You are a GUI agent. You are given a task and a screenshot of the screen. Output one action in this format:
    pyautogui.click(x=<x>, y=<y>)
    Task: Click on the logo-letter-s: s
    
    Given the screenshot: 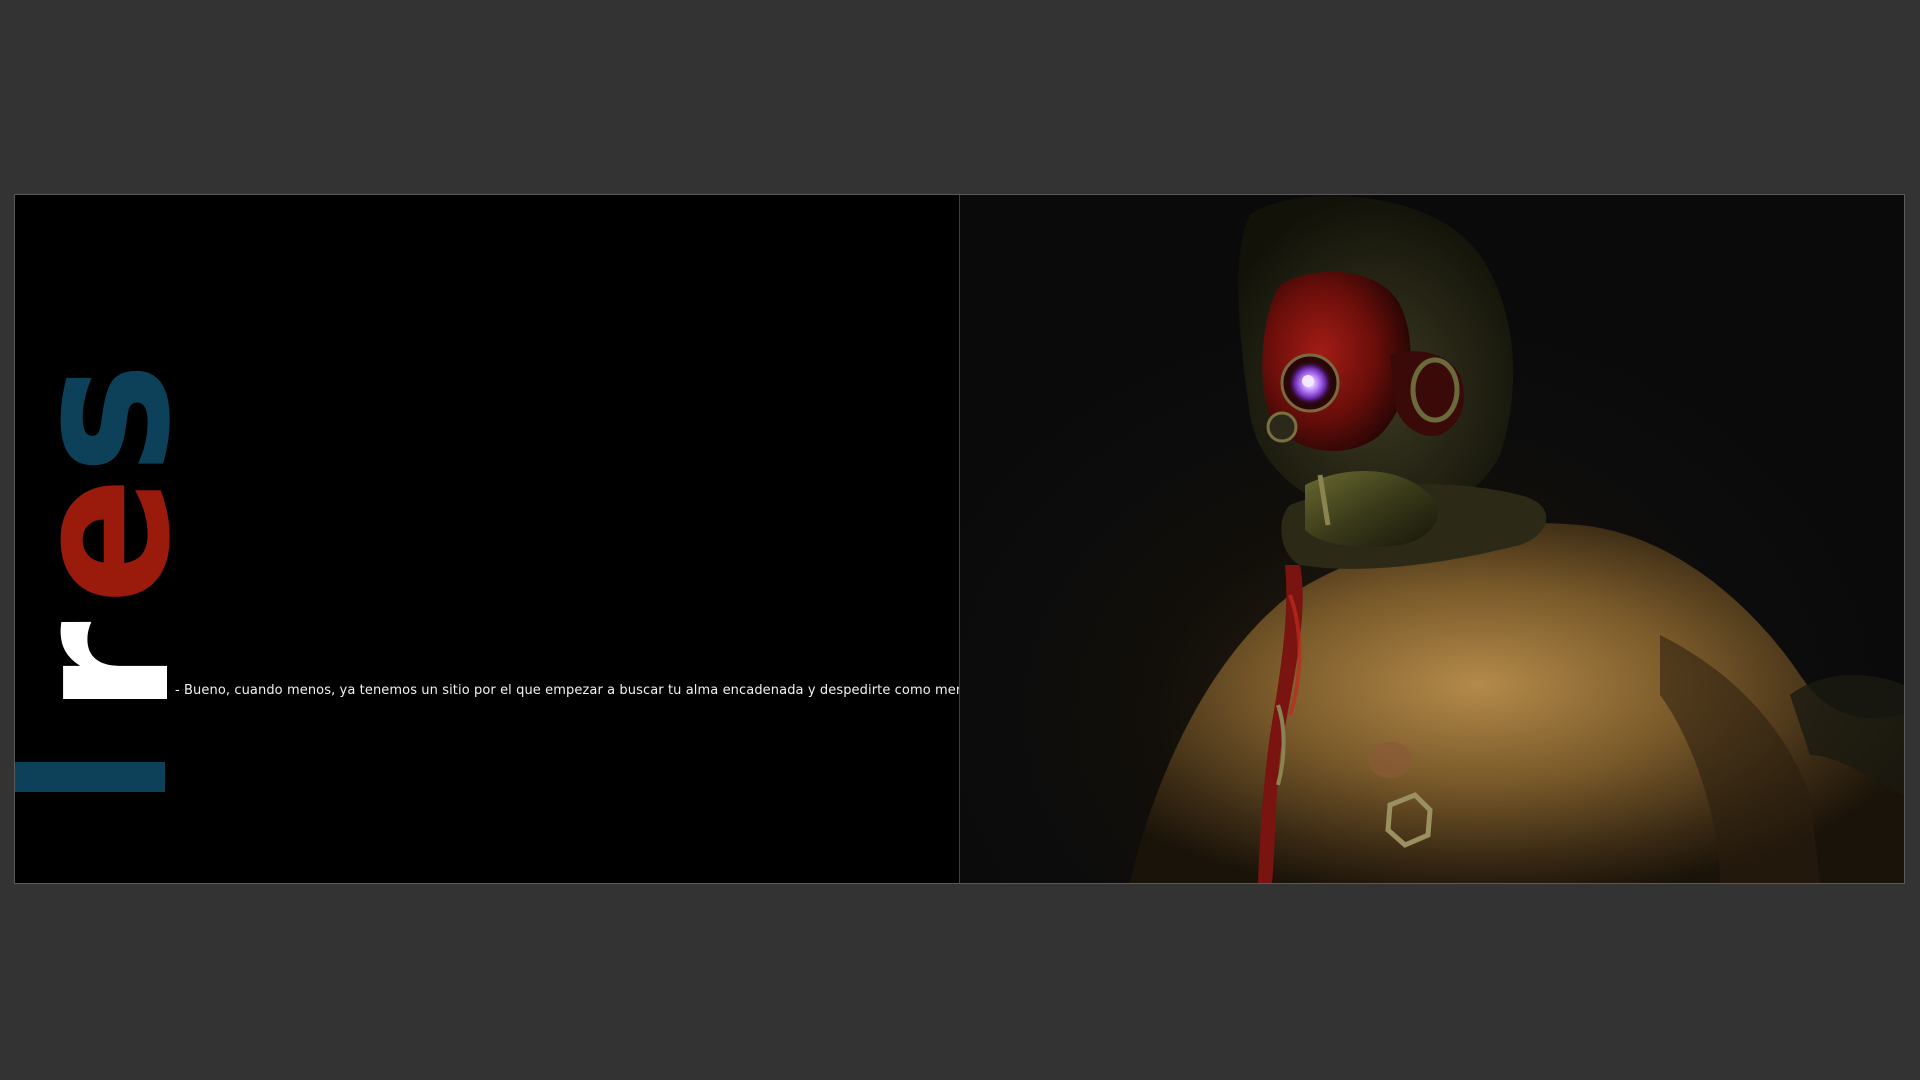 What is the action you would take?
    pyautogui.click(x=113, y=418)
    